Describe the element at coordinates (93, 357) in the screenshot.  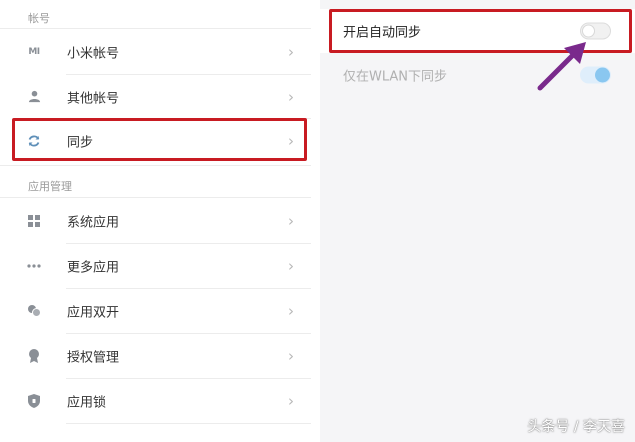
I see `settings-item-label: 授权管理` at that location.